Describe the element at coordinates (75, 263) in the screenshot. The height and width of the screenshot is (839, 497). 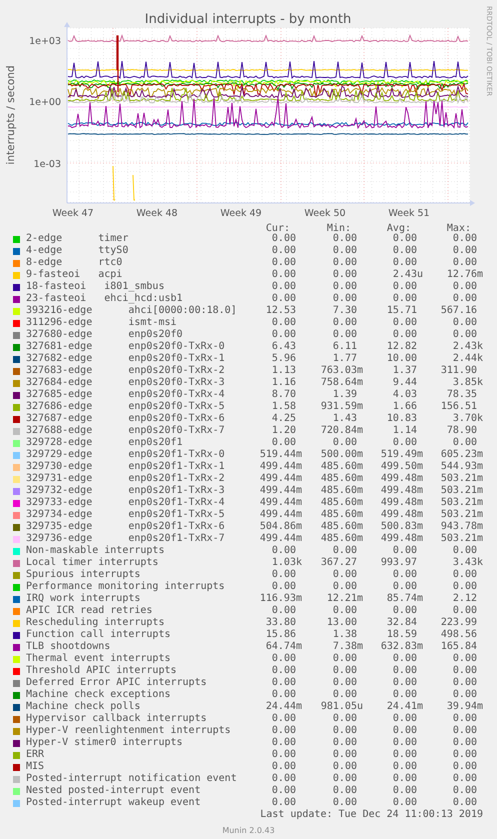
I see `series-label: 8-edge rtc0` at that location.